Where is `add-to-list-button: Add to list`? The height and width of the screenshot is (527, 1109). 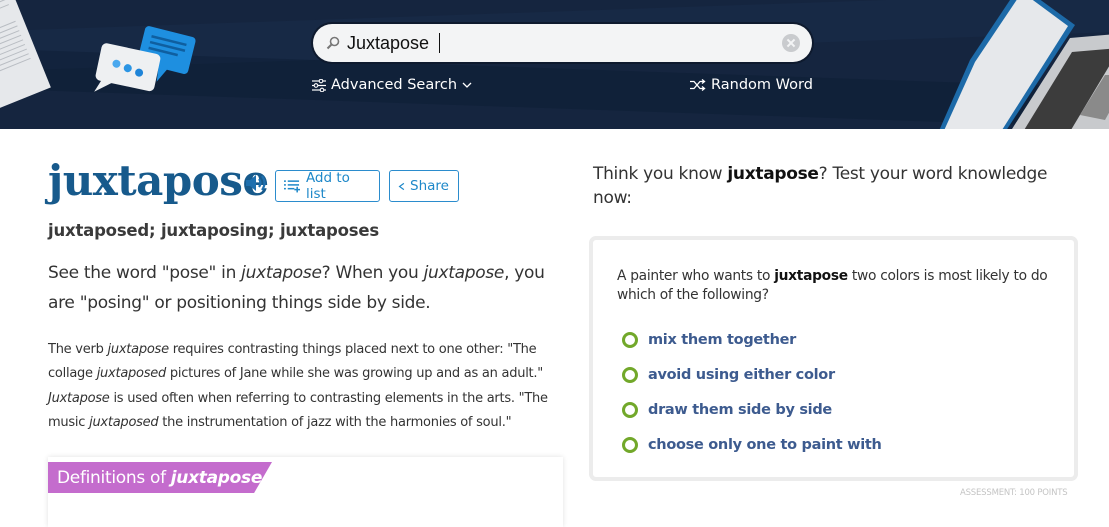
add-to-list-button: Add to list is located at coordinates (327, 186).